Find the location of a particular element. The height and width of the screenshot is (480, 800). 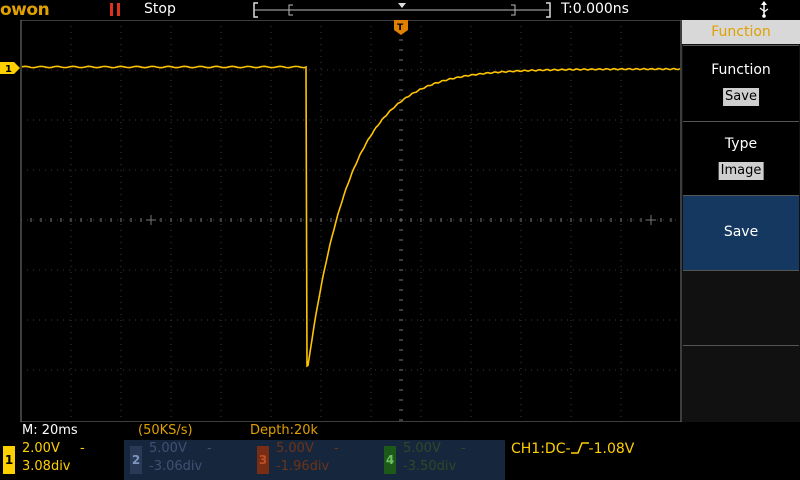

channel-1-info: 1 2.00V - 3.08div is located at coordinates (62, 460).